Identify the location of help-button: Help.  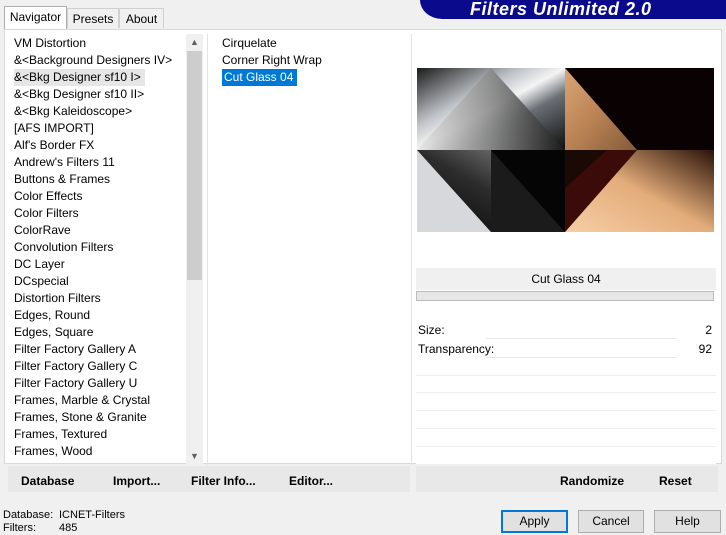
(687, 521).